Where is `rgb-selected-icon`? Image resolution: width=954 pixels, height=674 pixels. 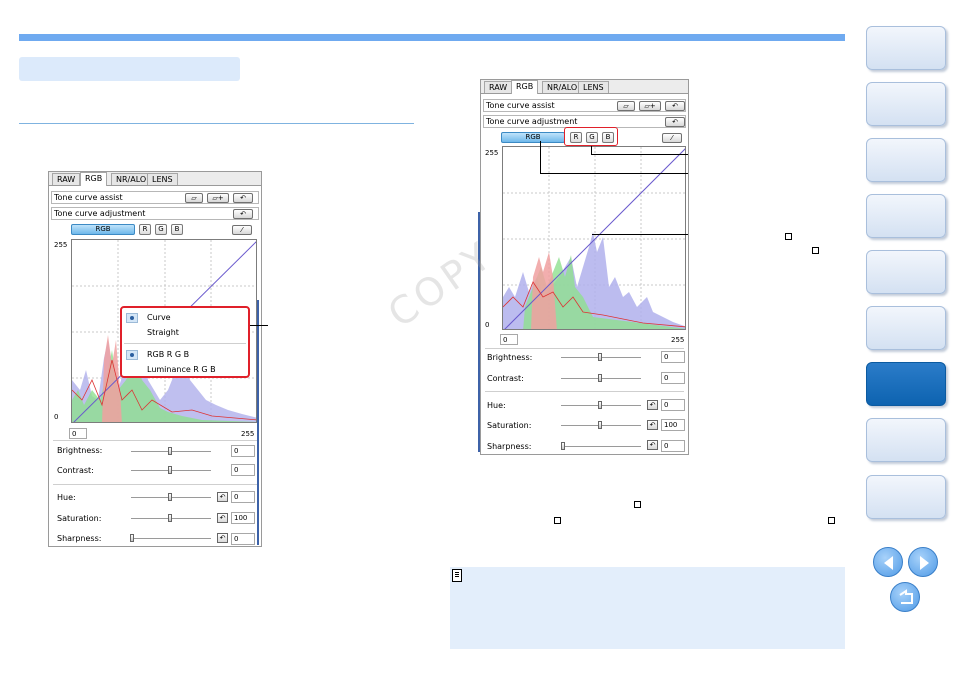 rgb-selected-icon is located at coordinates (132, 355).